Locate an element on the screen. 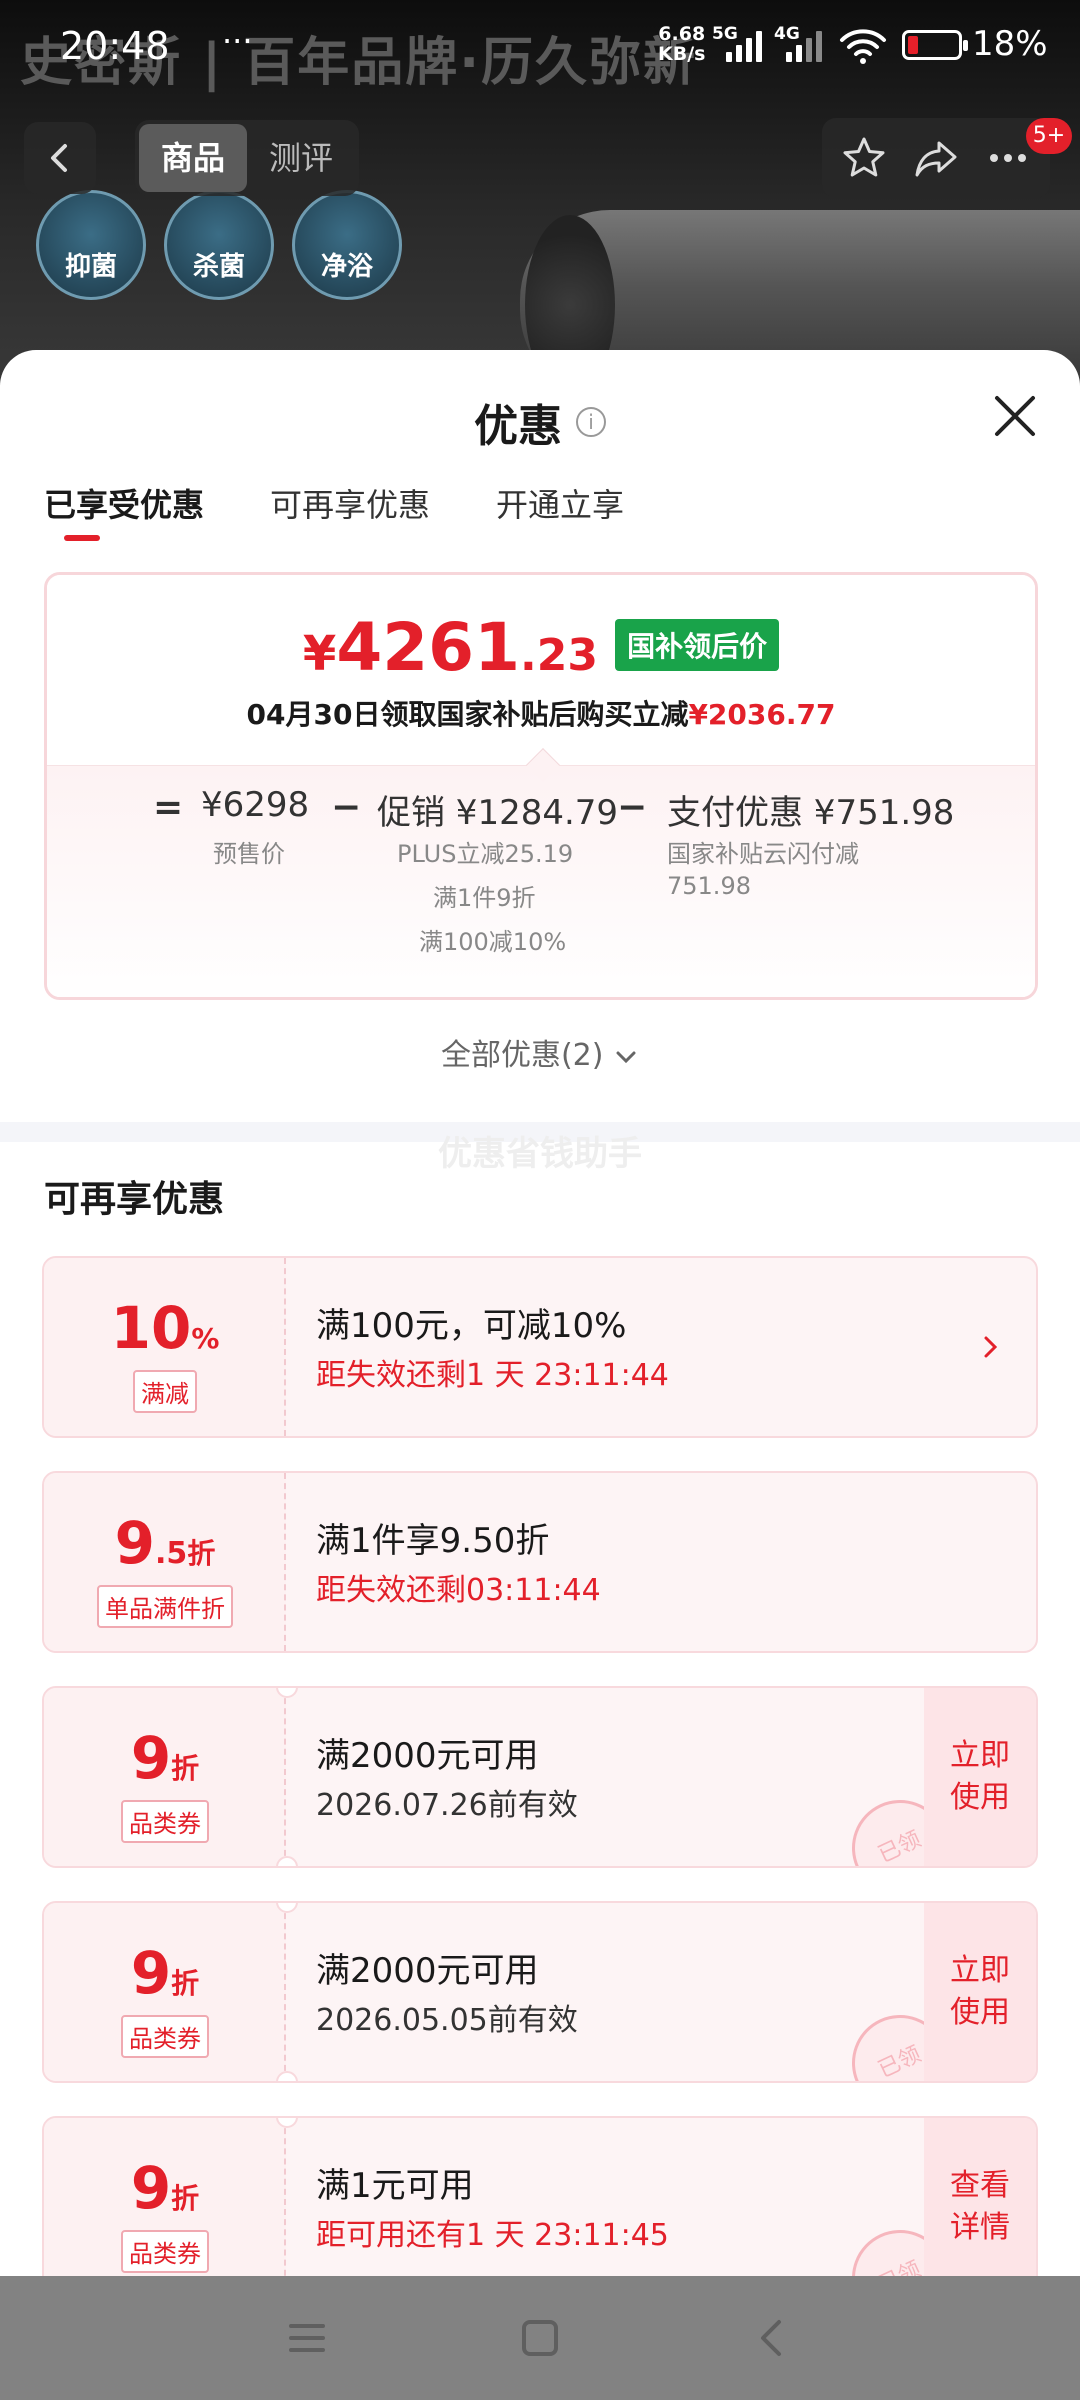 This screenshot has height=2400, width=1080. system-navigation-bar is located at coordinates (540, 2338).